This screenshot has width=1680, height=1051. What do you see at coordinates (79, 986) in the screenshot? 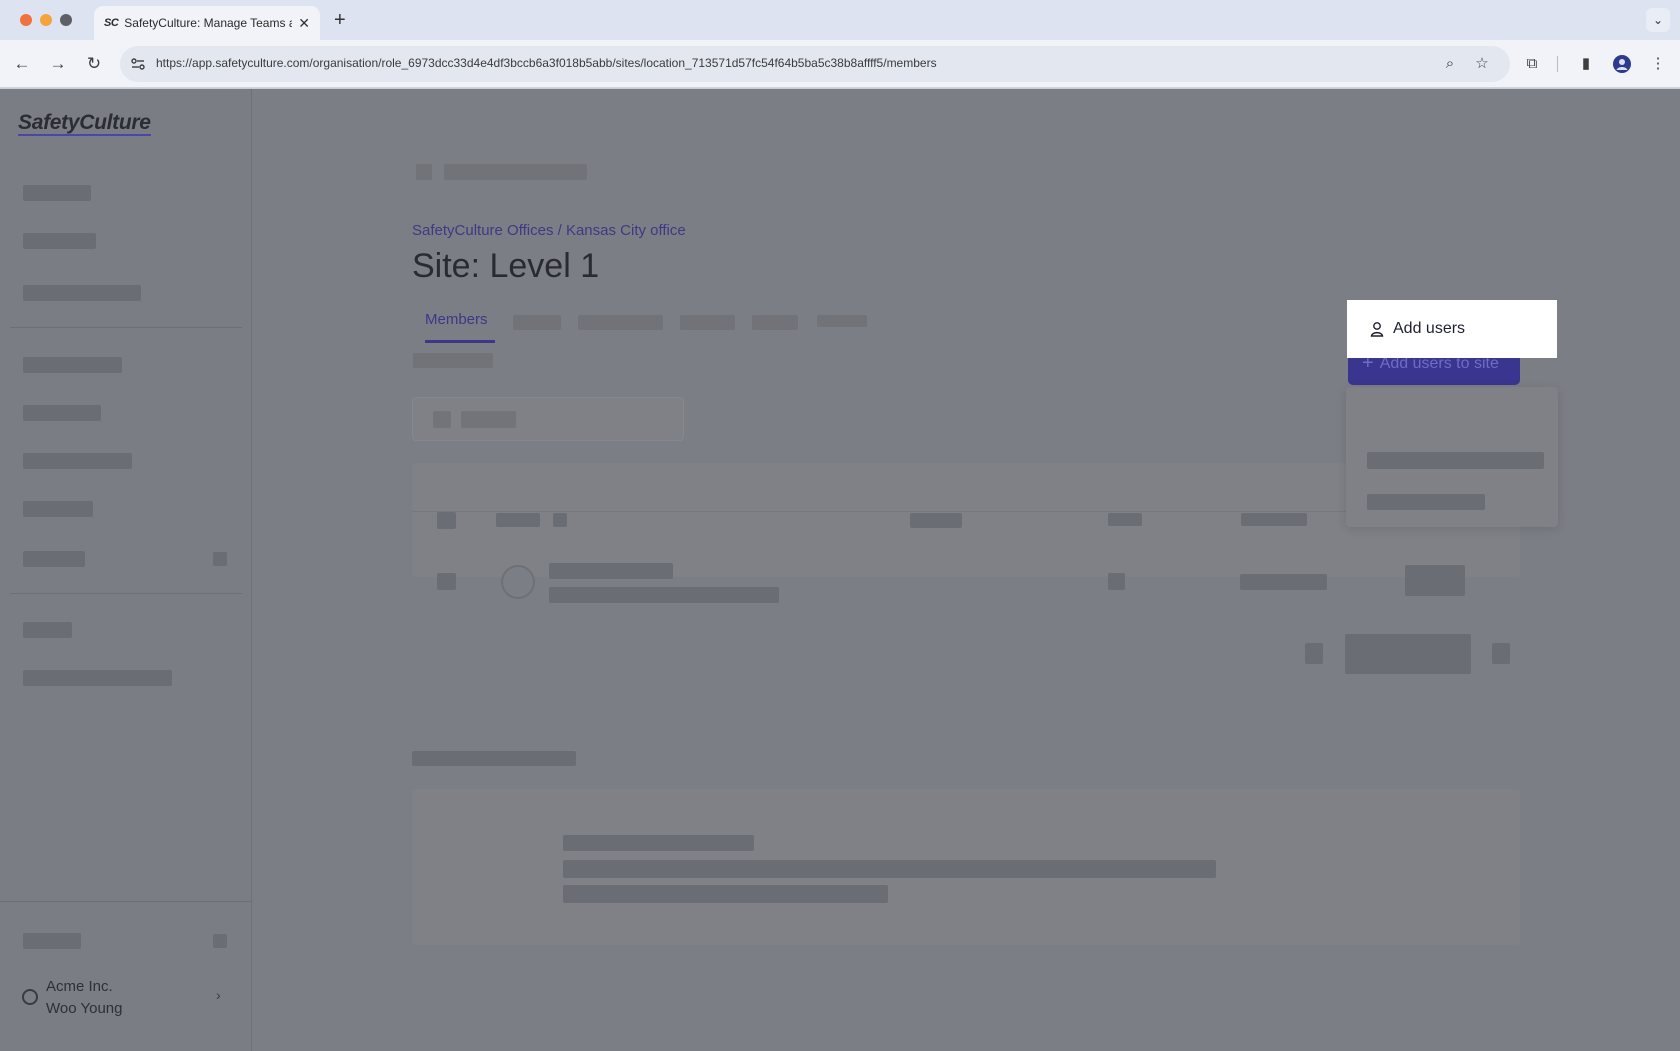
I see `org-name: Acme Inc.` at bounding box center [79, 986].